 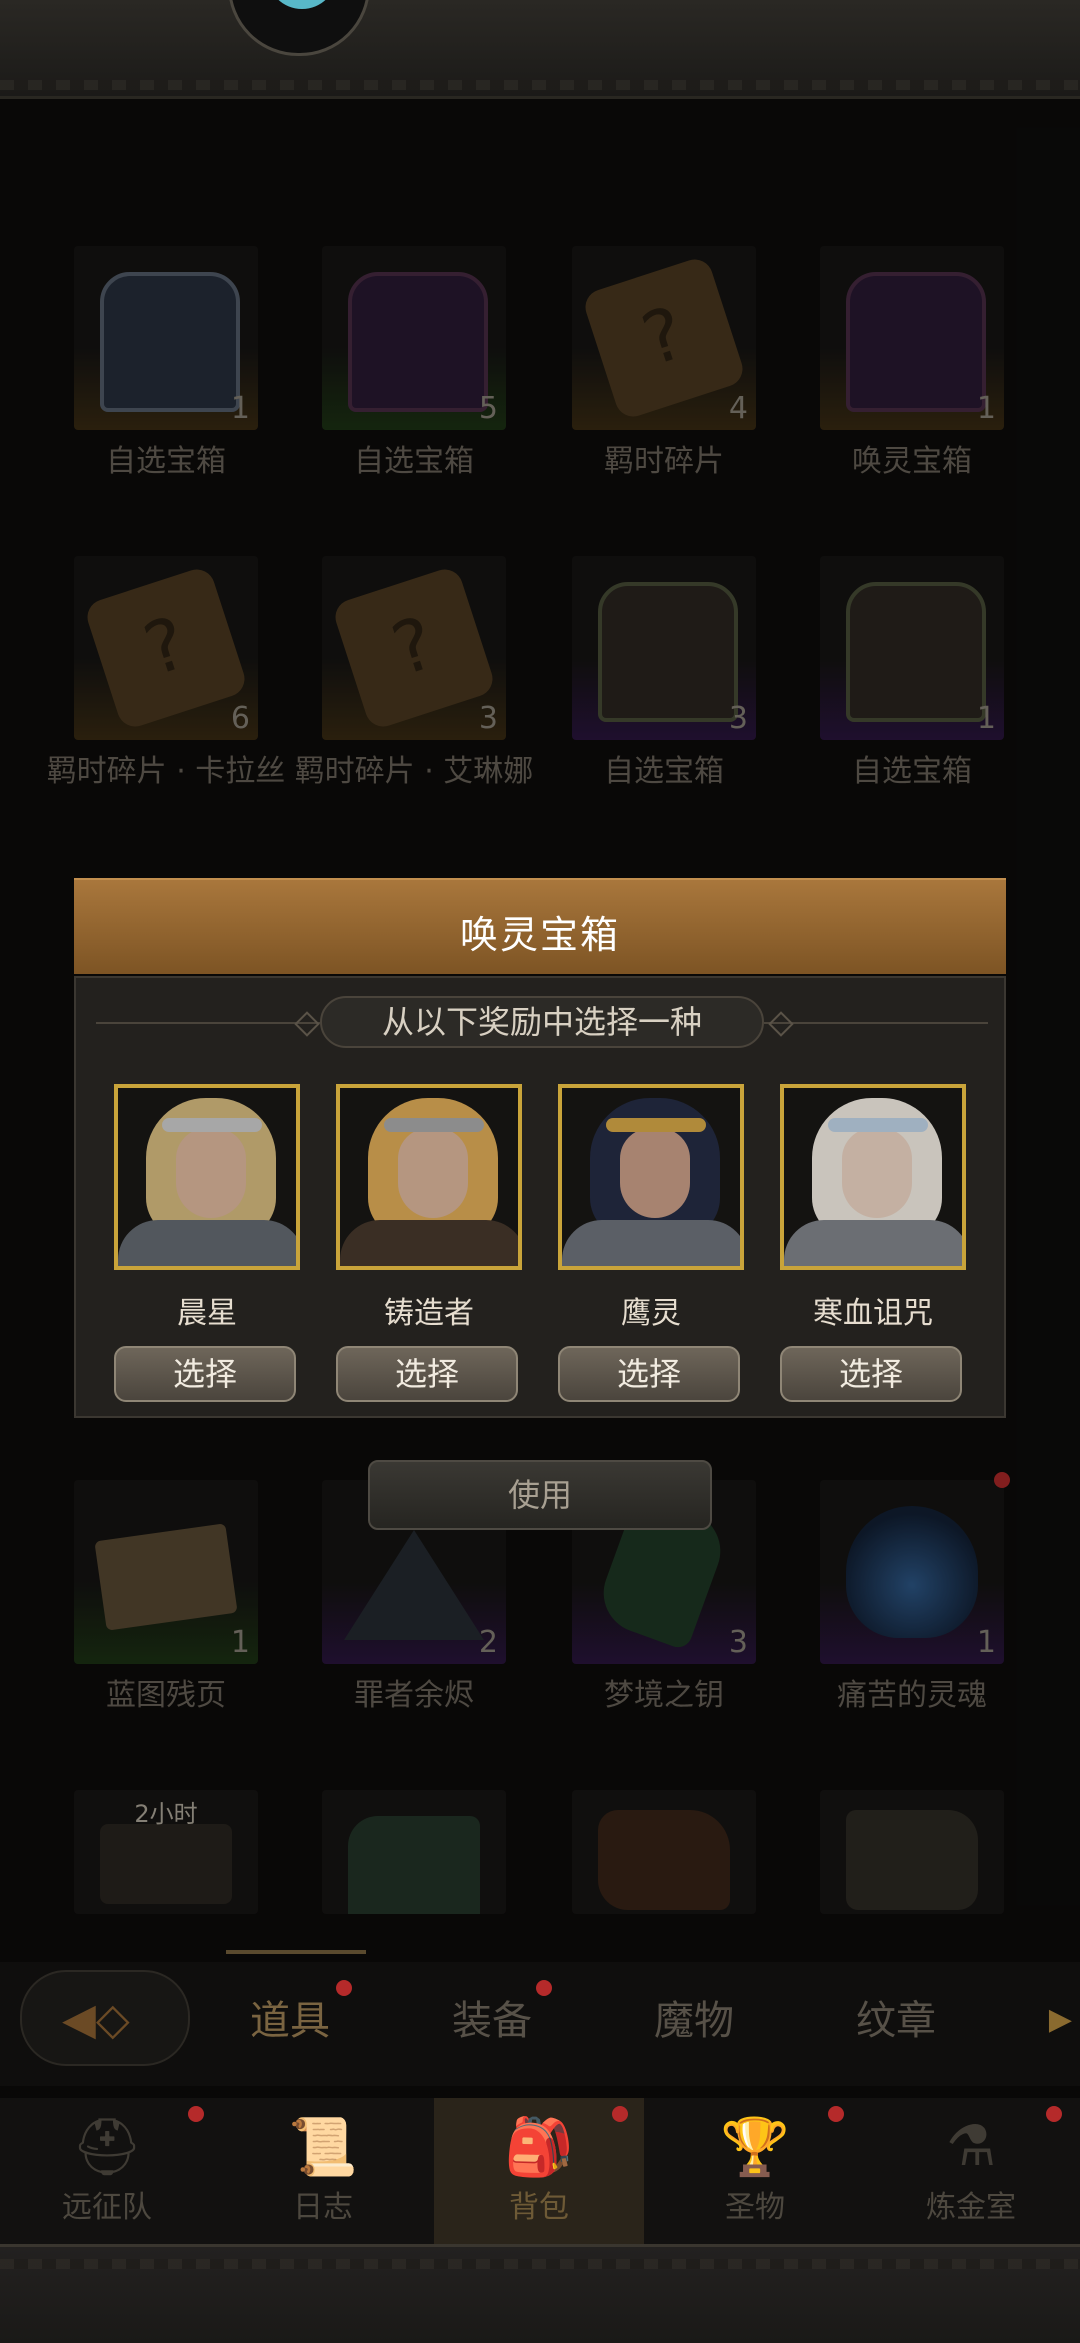 I want to click on inventory-slot: 2小时, so click(x=166, y=1852).